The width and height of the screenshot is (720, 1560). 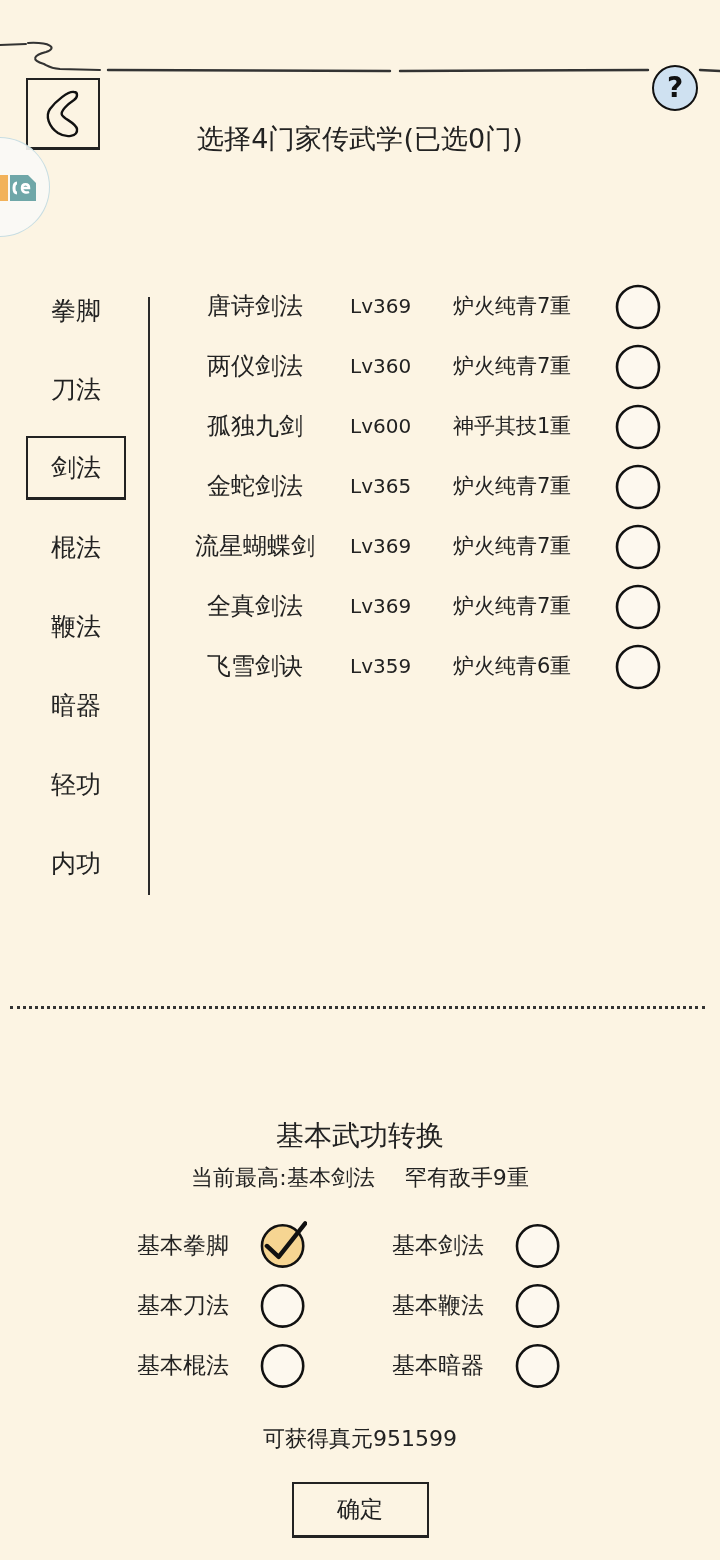 I want to click on skill-level: Lv360, so click(x=381, y=366).